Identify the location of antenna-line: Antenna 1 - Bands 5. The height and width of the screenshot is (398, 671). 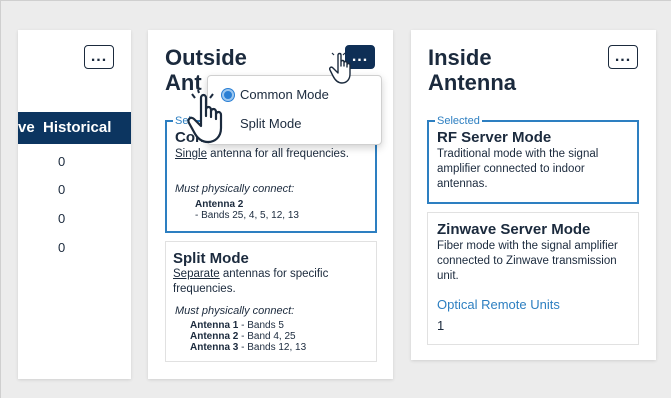
(237, 325).